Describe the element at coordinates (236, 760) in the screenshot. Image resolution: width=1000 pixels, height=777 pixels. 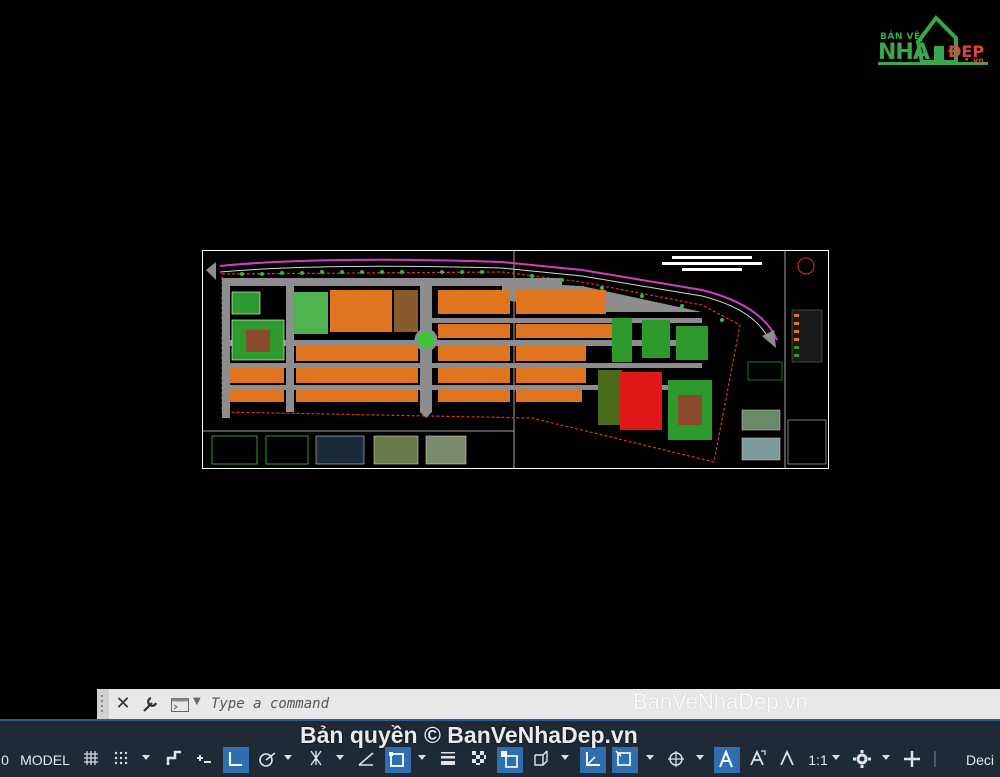
I see `ortho-mode-icon` at that location.